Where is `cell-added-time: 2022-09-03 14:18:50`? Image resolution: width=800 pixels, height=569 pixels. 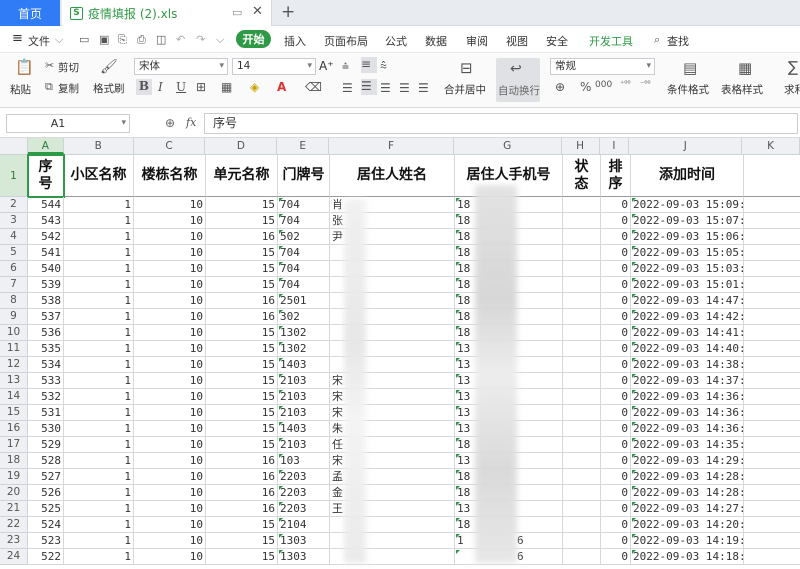
cell-added-time: 2022-09-03 14:18:50 is located at coordinates (687, 557).